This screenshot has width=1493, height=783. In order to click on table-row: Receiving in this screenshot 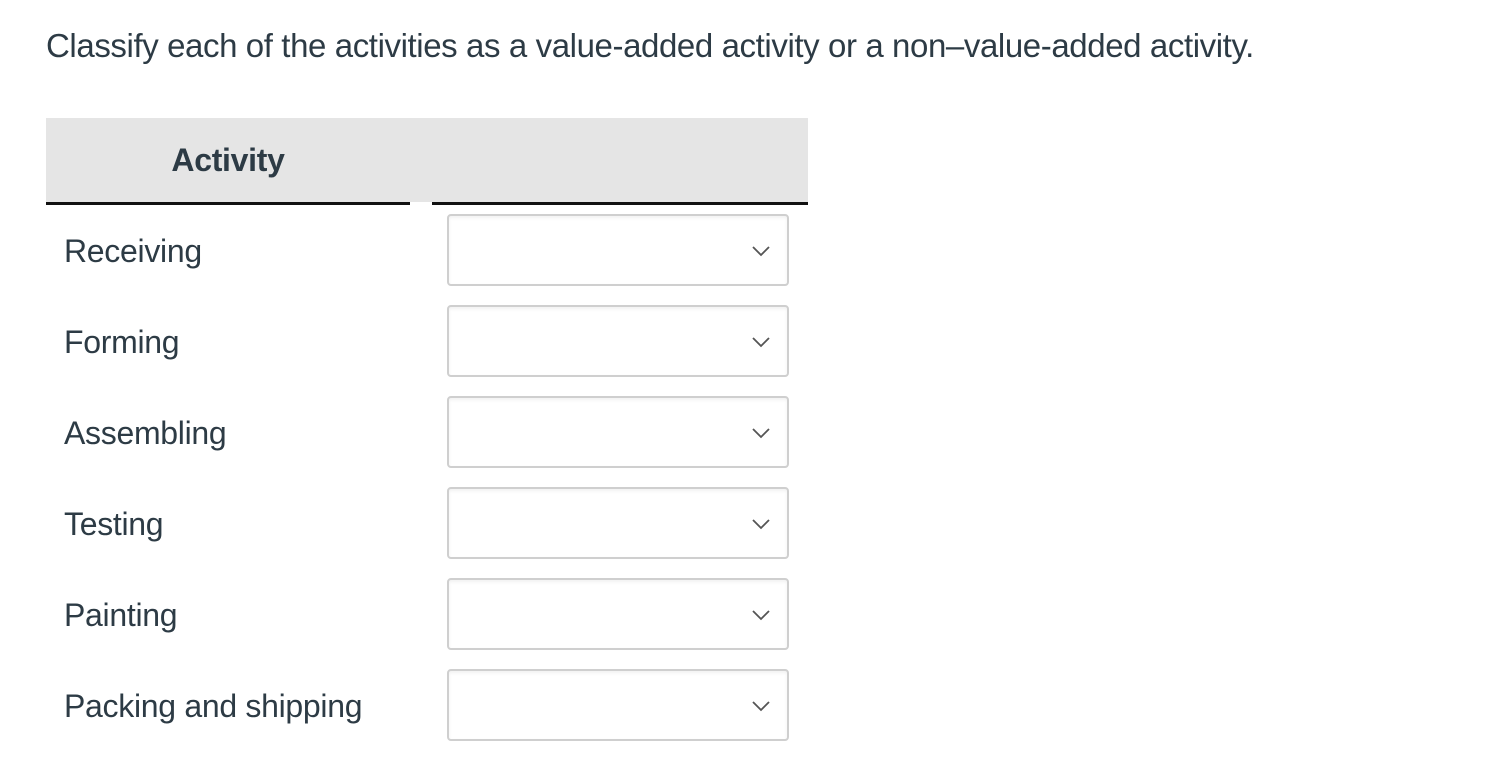, I will do `click(427, 259)`.